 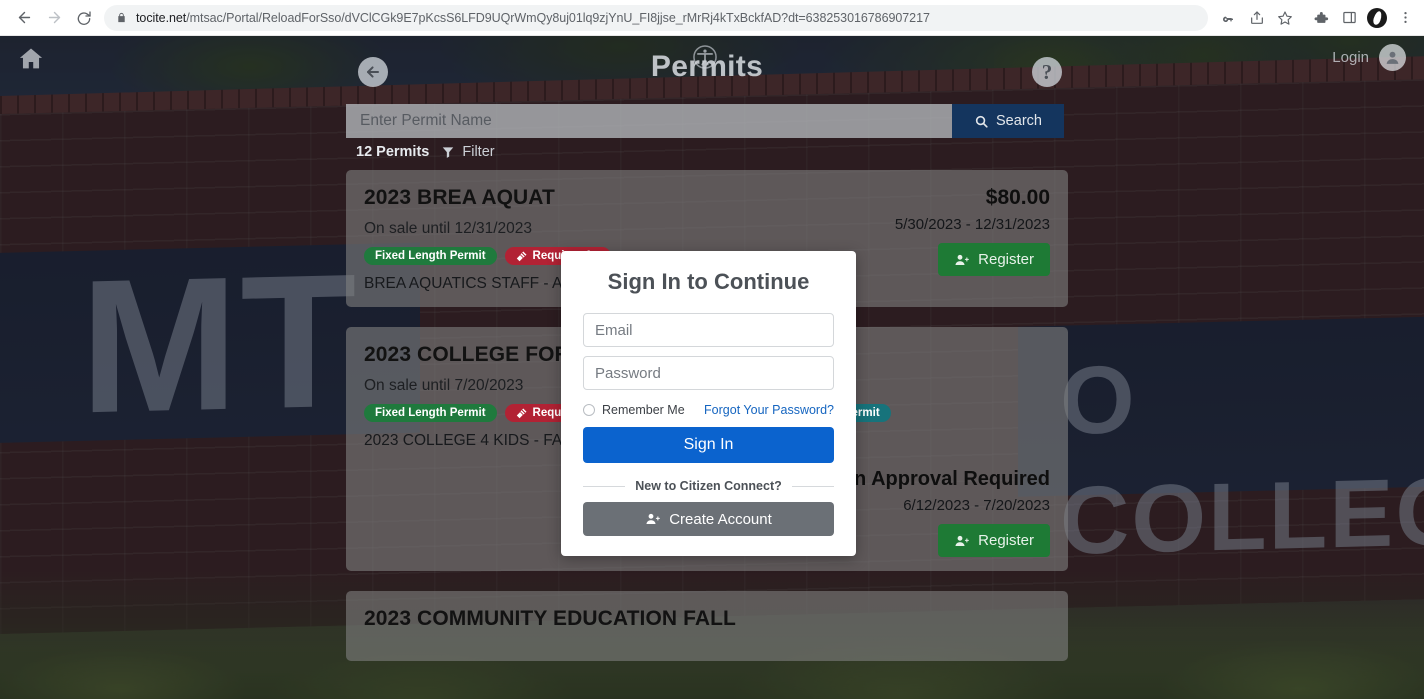 What do you see at coordinates (1285, 18) in the screenshot?
I see `star-icon` at bounding box center [1285, 18].